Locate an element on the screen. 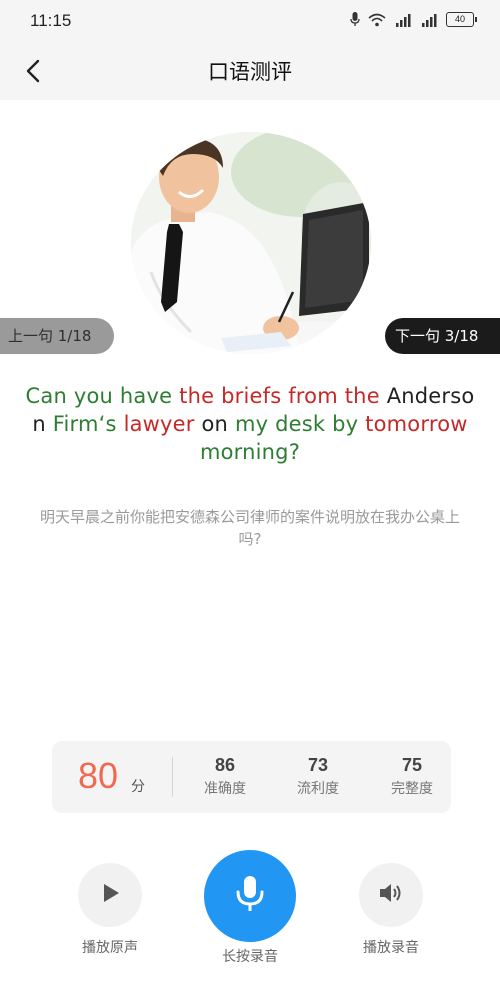 The image size is (500, 1000). status-bar: 11:15 40 is located at coordinates (250, 21).